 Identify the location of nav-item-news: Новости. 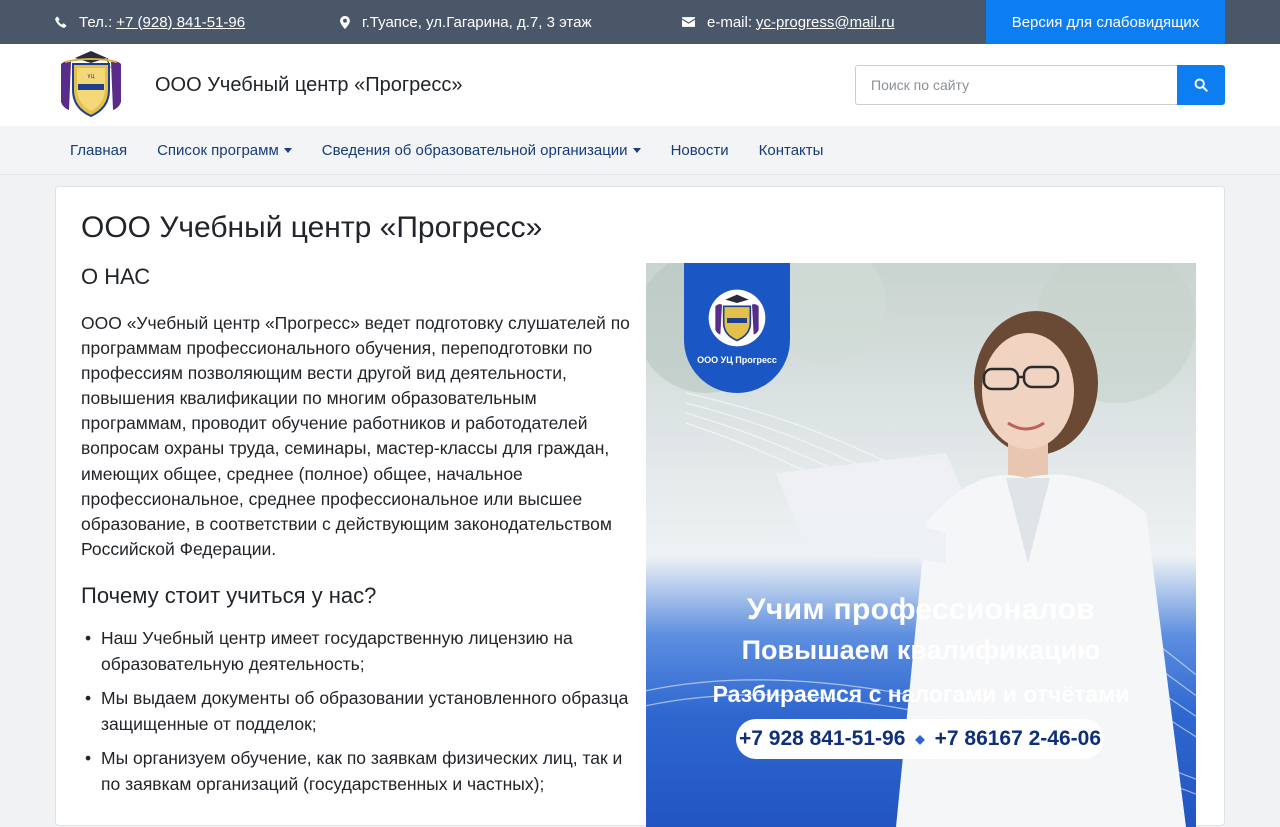
(700, 150).